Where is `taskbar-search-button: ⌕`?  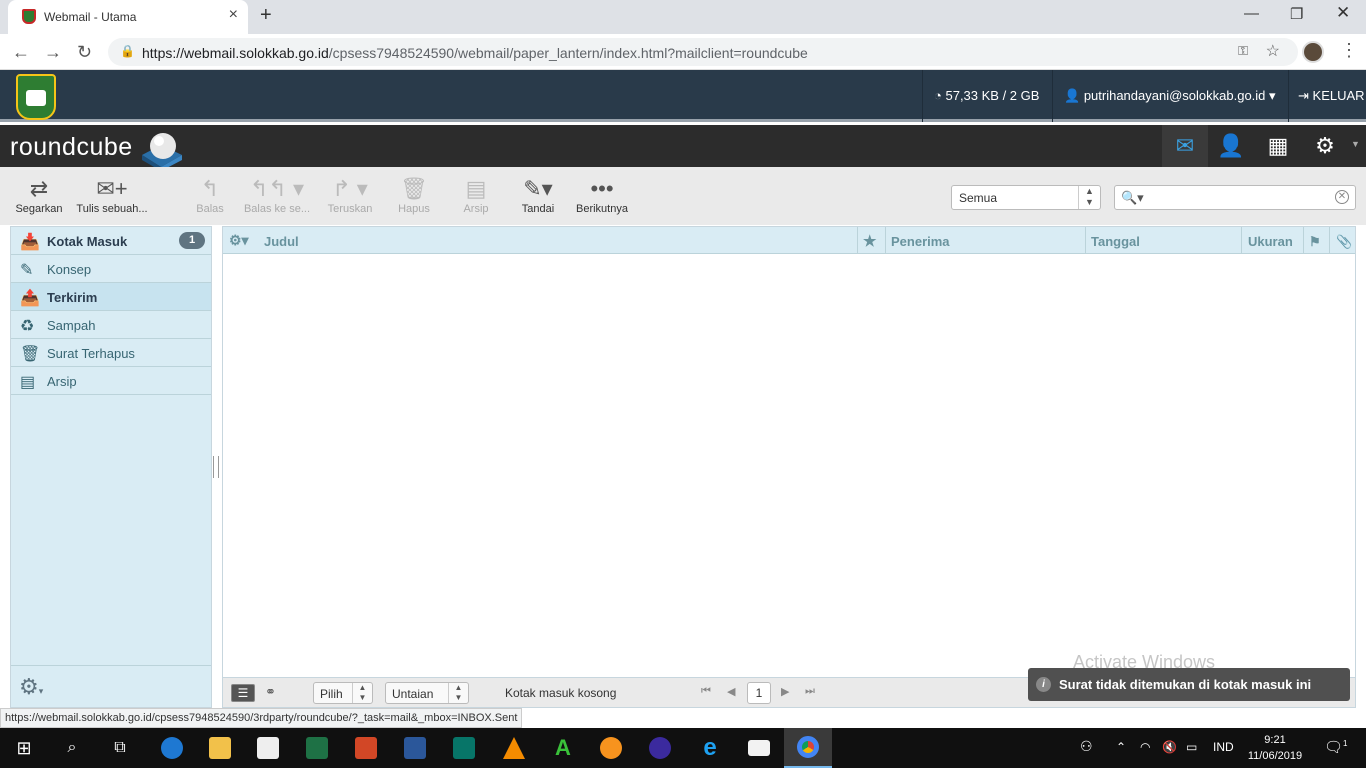 taskbar-search-button: ⌕ is located at coordinates (72, 748).